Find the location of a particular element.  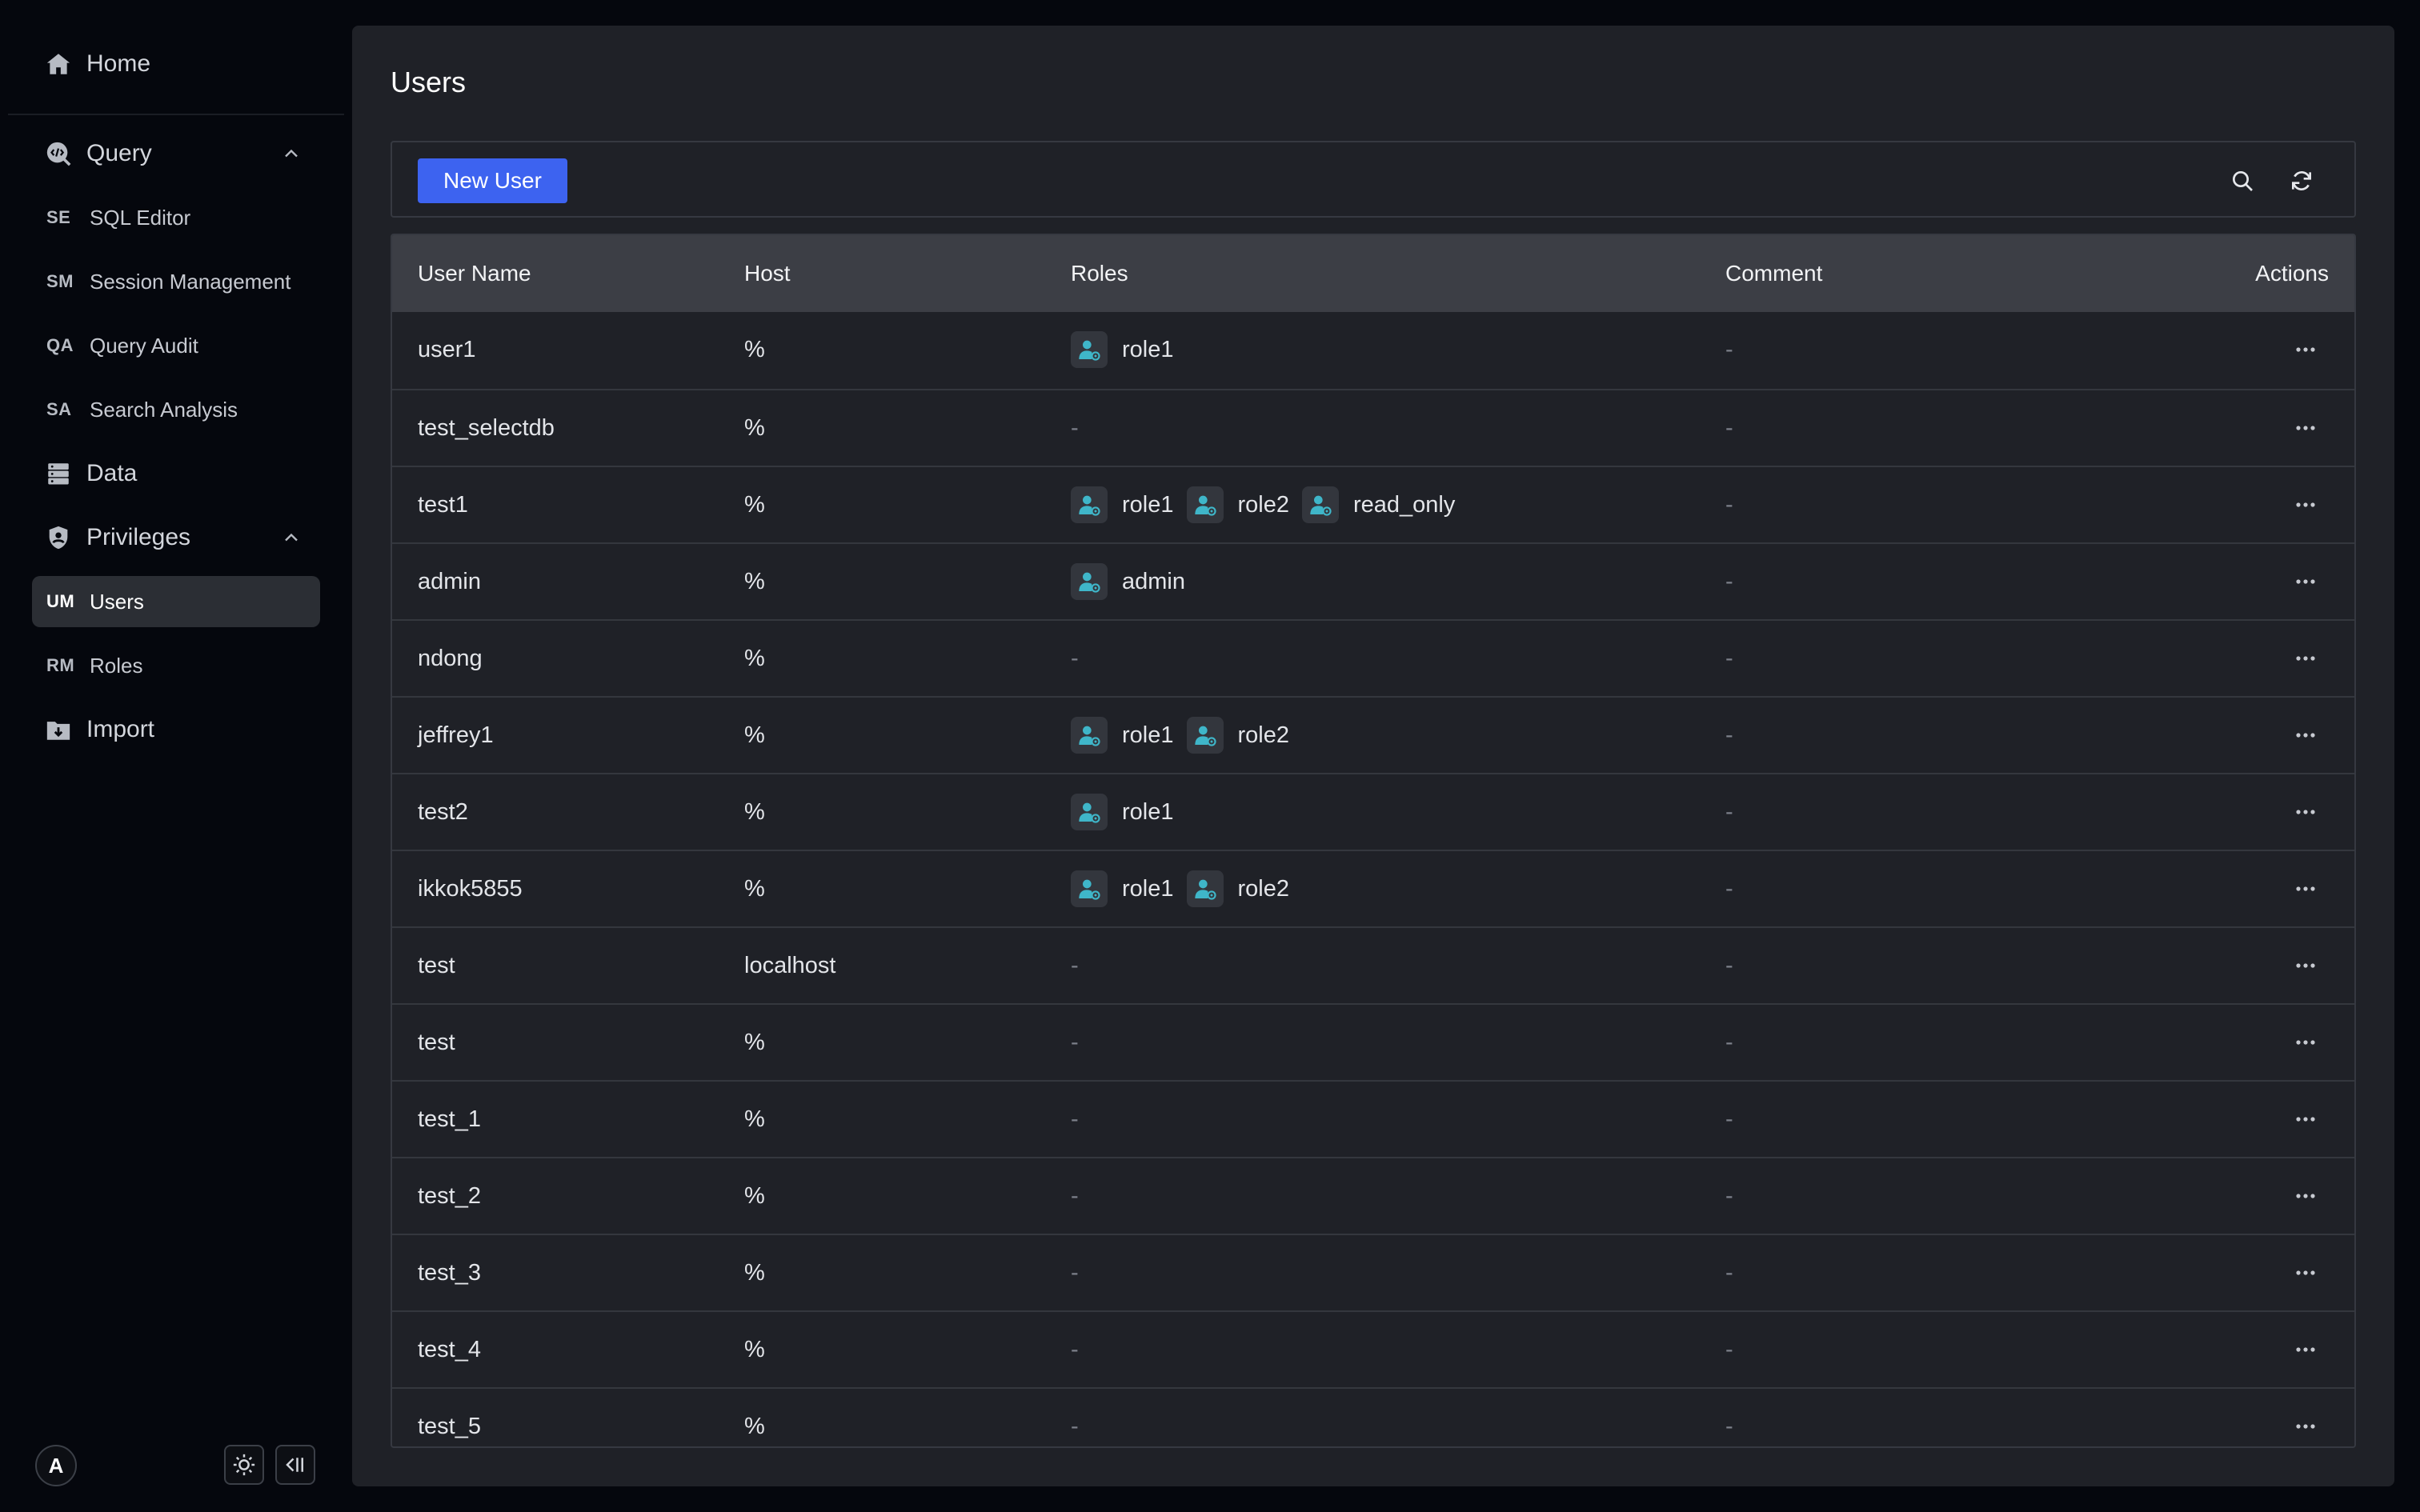

cell-roles: admin is located at coordinates (1134, 581).